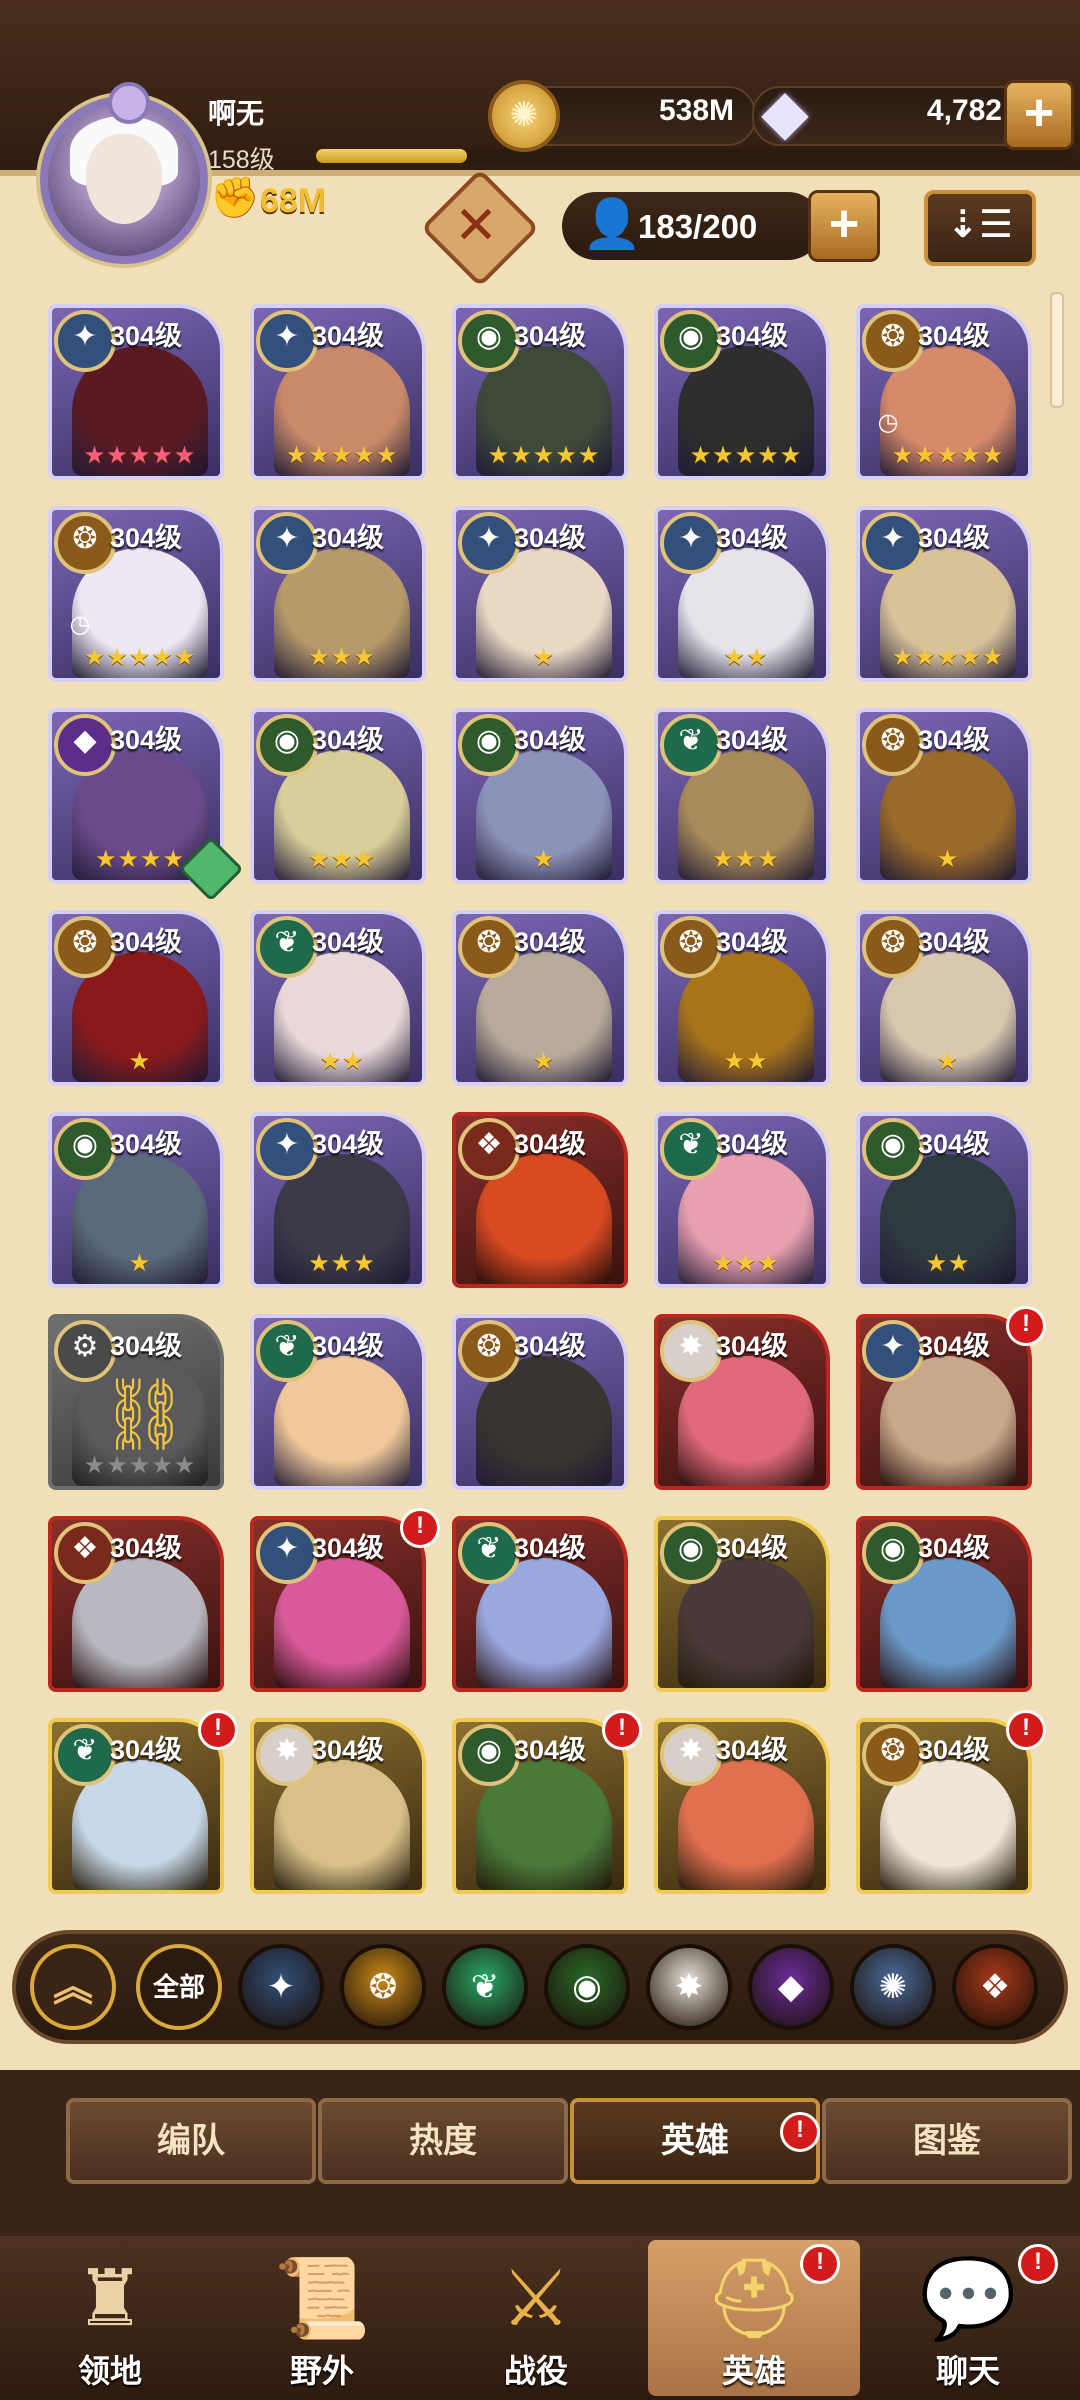 Image resolution: width=1080 pixels, height=2400 pixels. Describe the element at coordinates (338, 796) in the screenshot. I see `hero-card: ◉ 304级 ★★★` at that location.